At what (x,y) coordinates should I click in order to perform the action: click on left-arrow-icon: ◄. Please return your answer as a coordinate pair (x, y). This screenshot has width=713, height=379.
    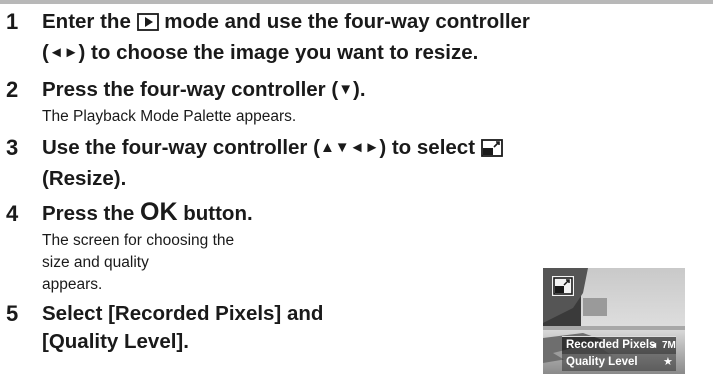
    Looking at the image, I should click on (653, 345).